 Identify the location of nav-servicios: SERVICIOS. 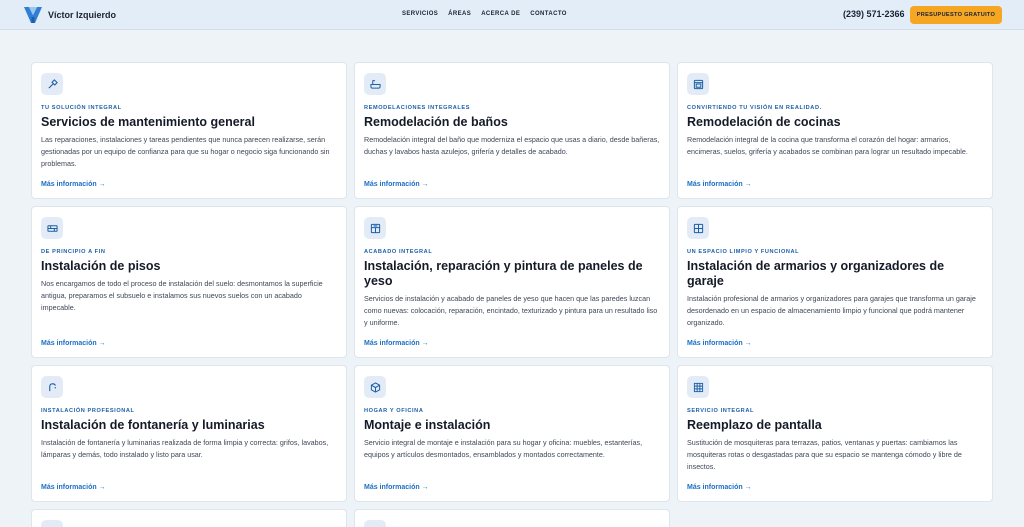
(420, 14).